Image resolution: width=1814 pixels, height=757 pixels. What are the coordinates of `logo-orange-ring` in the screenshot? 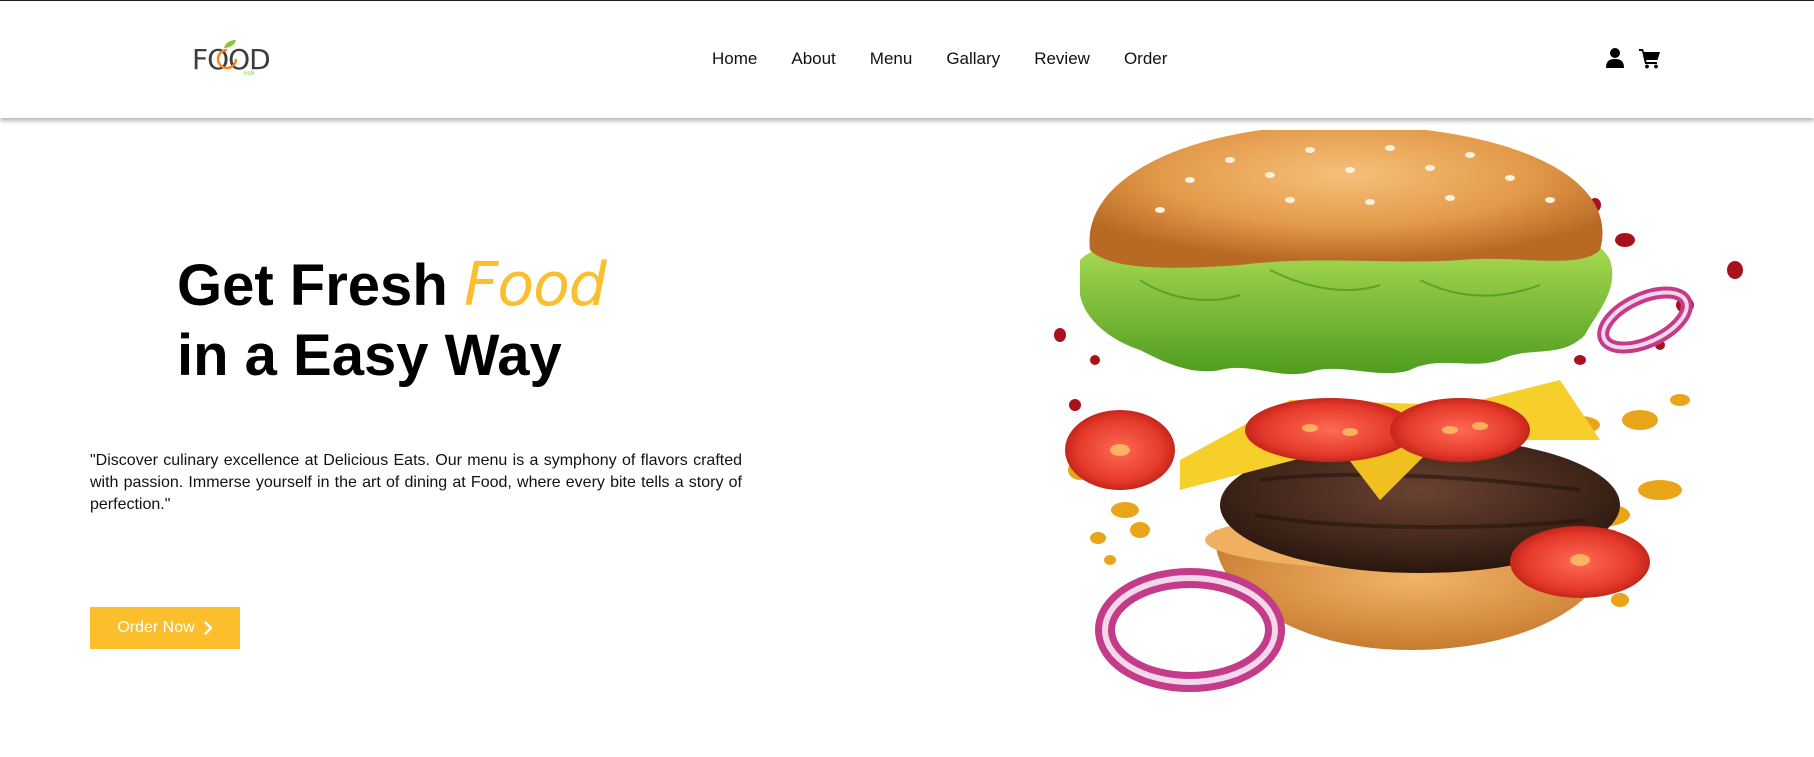 It's located at (227, 59).